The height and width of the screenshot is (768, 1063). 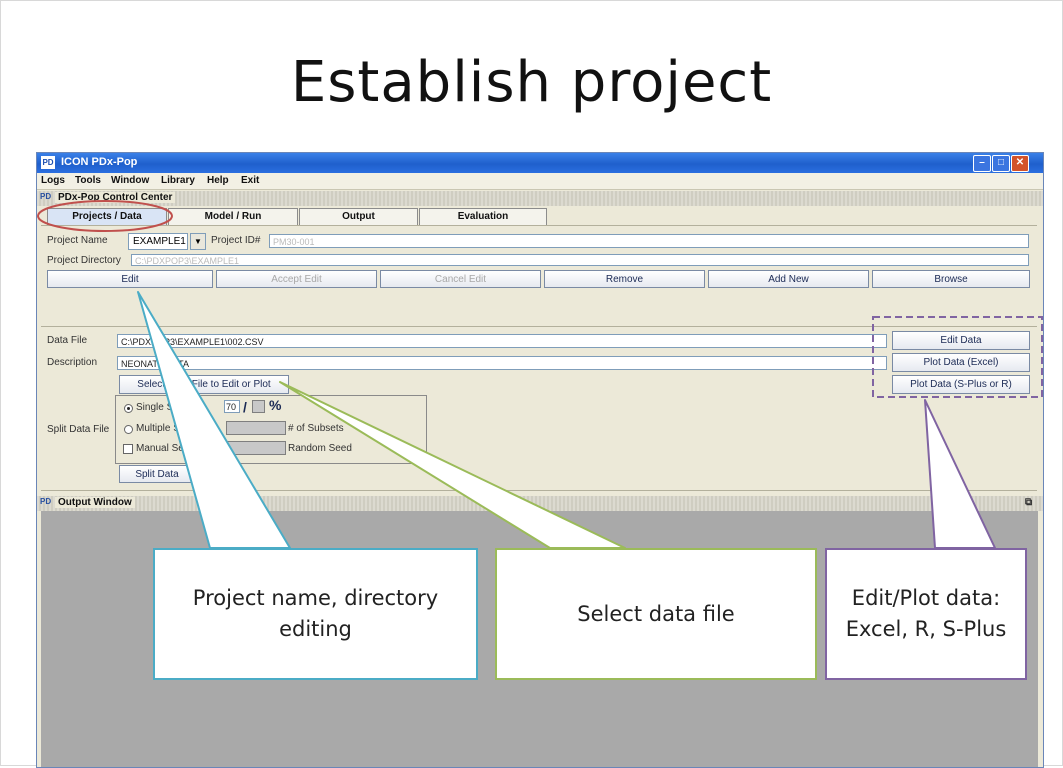 What do you see at coordinates (256, 448) in the screenshot?
I see `random-seed-field` at bounding box center [256, 448].